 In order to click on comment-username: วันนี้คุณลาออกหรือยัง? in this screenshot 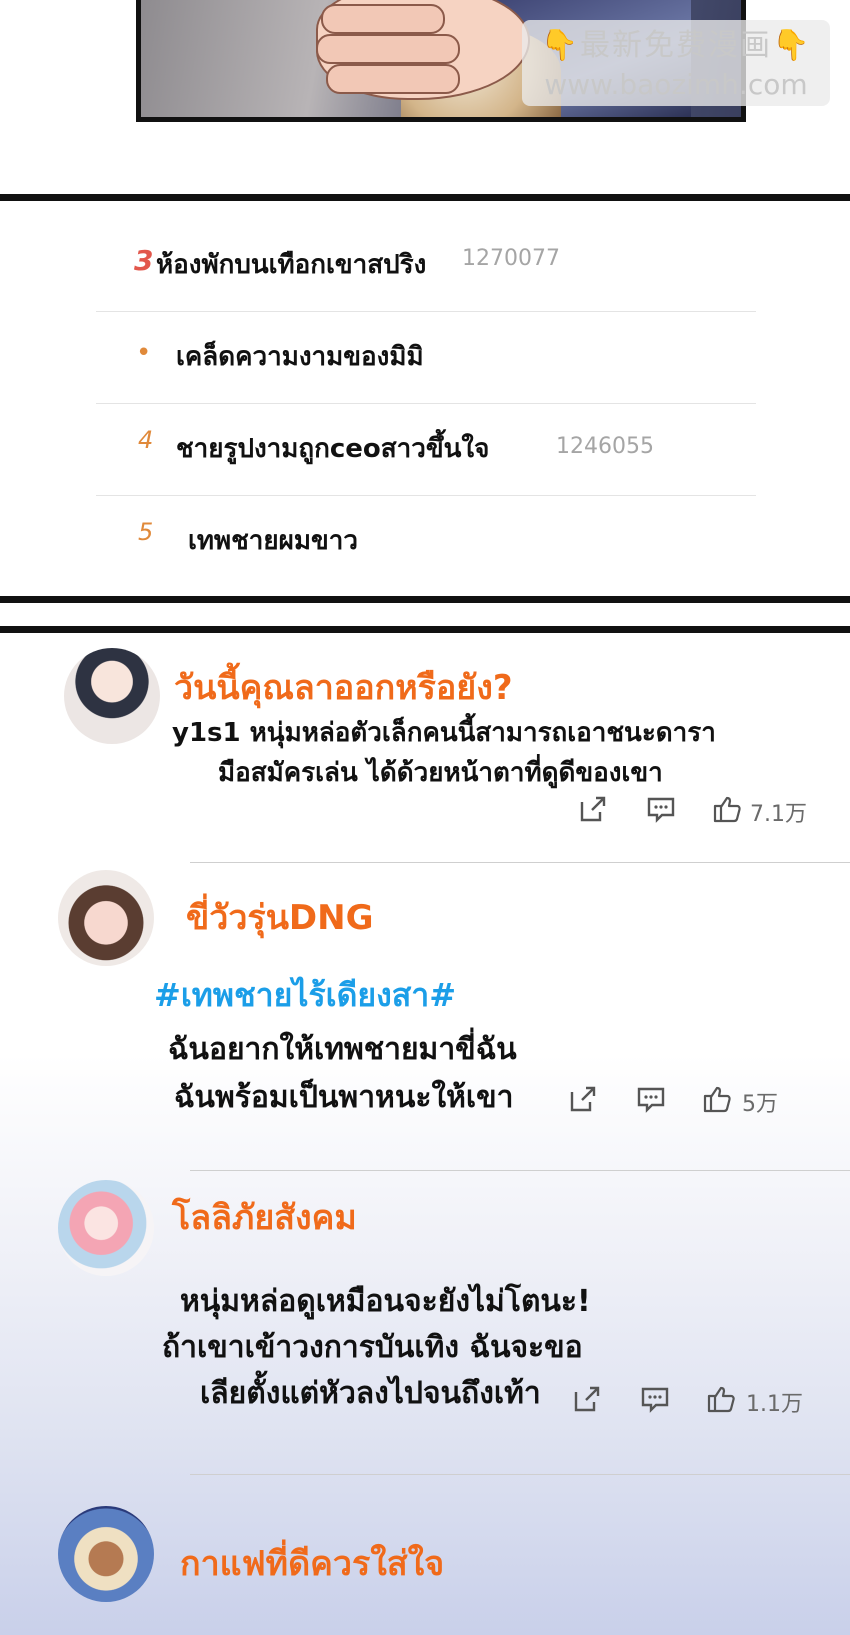, I will do `click(343, 687)`.